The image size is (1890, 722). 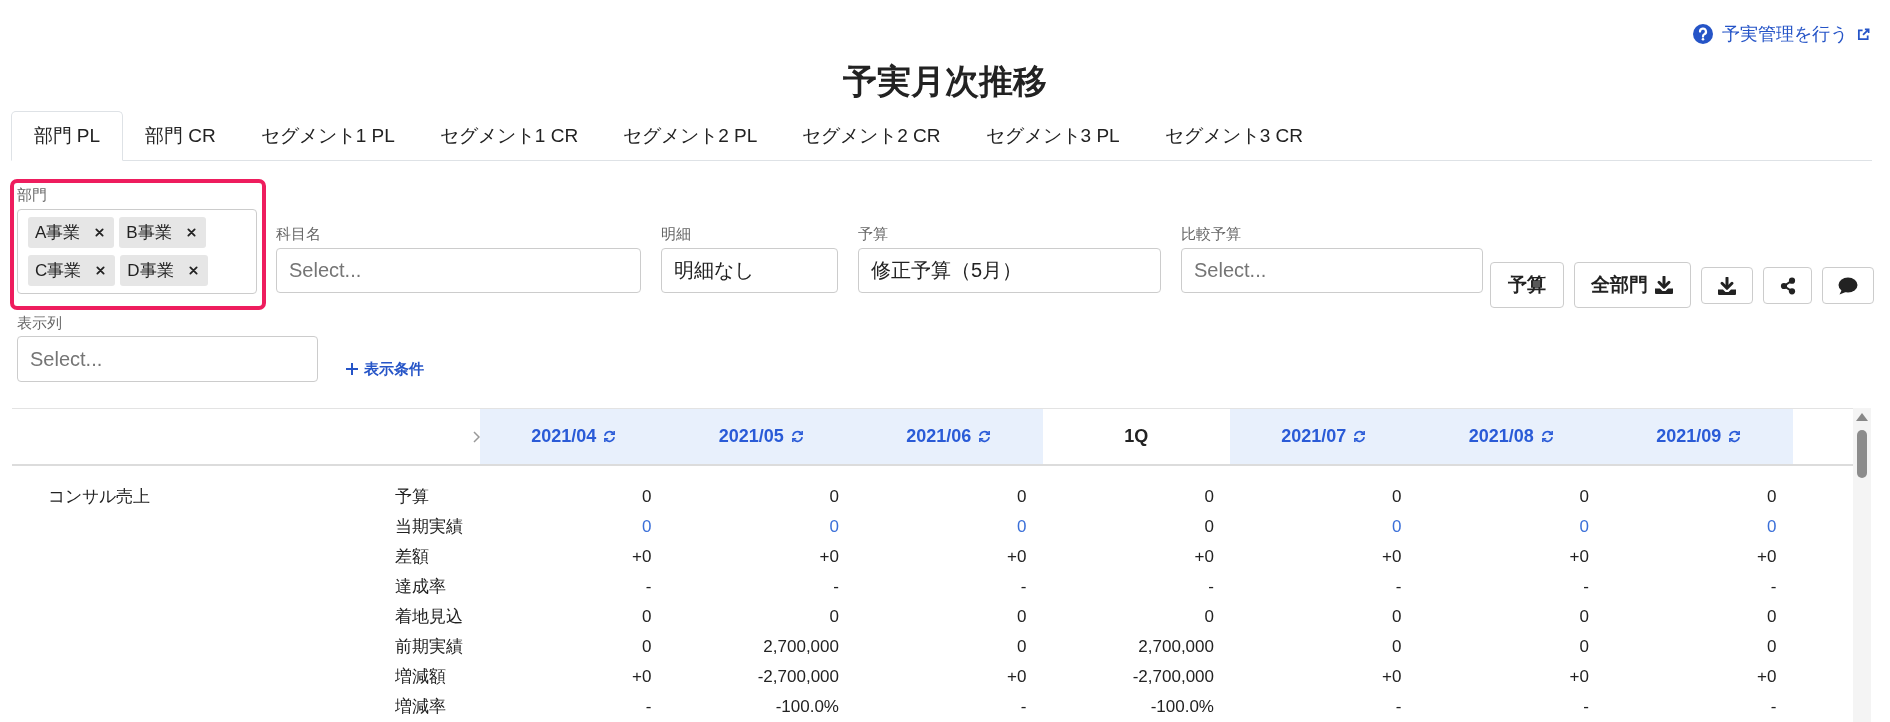 I want to click on scrollbar, so click(x=1862, y=565).